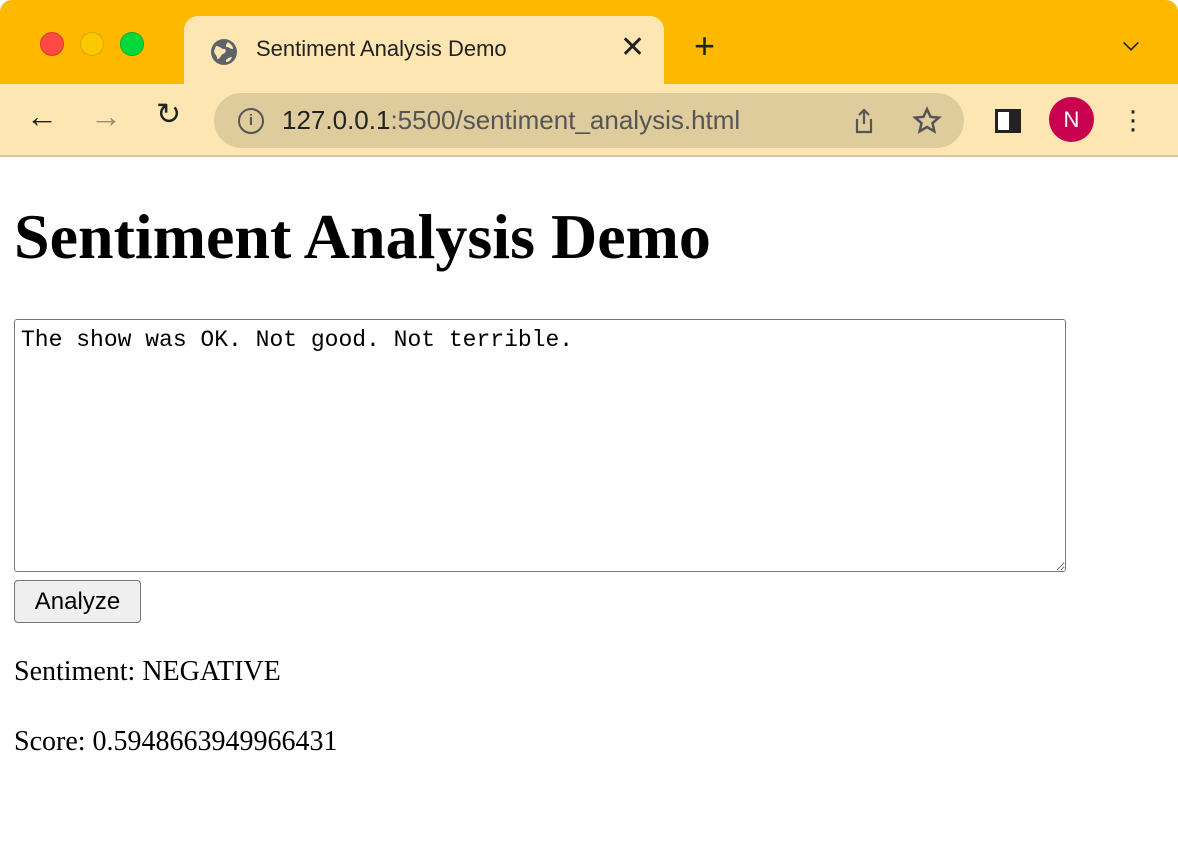 This screenshot has height=846, width=1178. I want to click on minimize-window-button, so click(92, 44).